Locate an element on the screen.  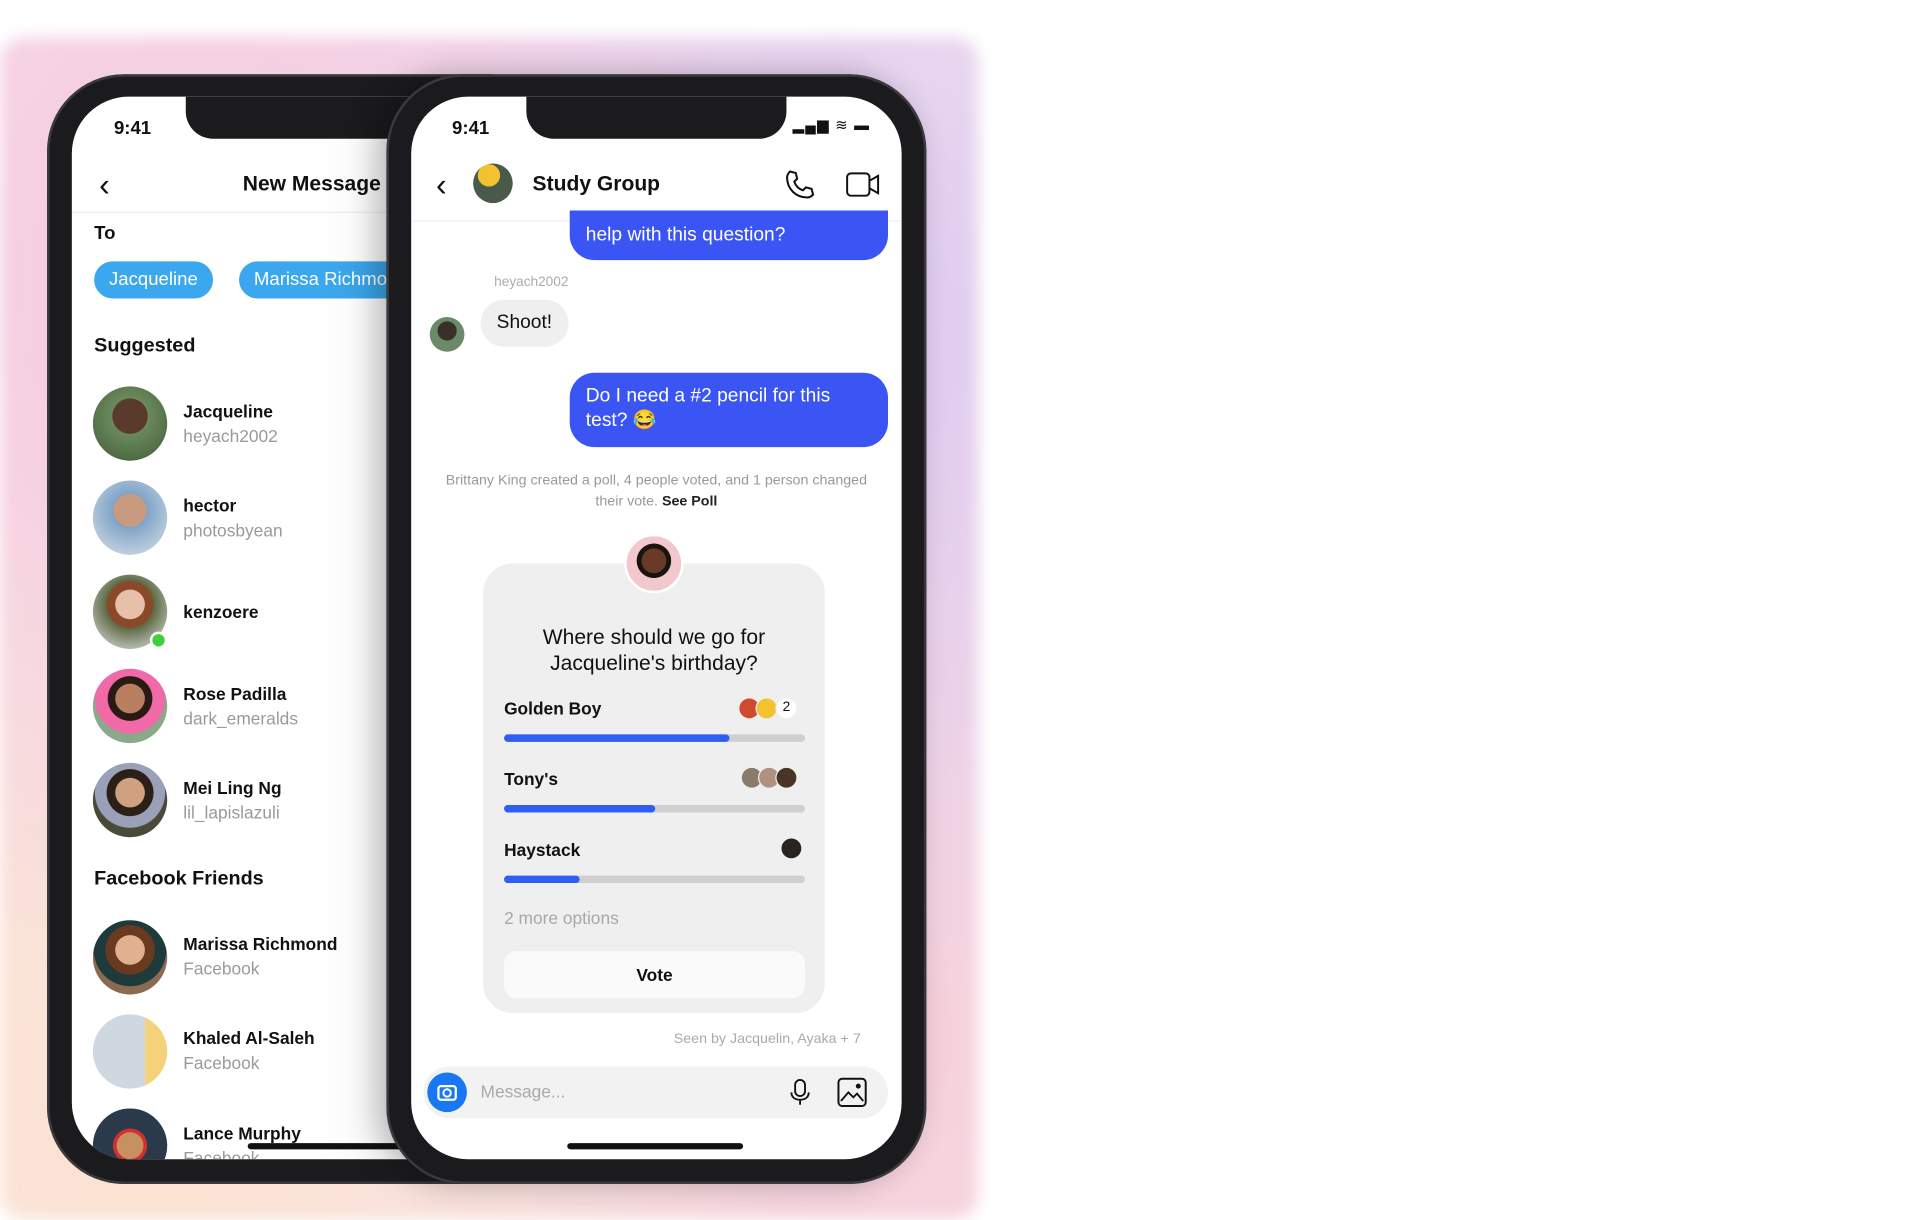
chat-title: Study Group is located at coordinates (597, 184).